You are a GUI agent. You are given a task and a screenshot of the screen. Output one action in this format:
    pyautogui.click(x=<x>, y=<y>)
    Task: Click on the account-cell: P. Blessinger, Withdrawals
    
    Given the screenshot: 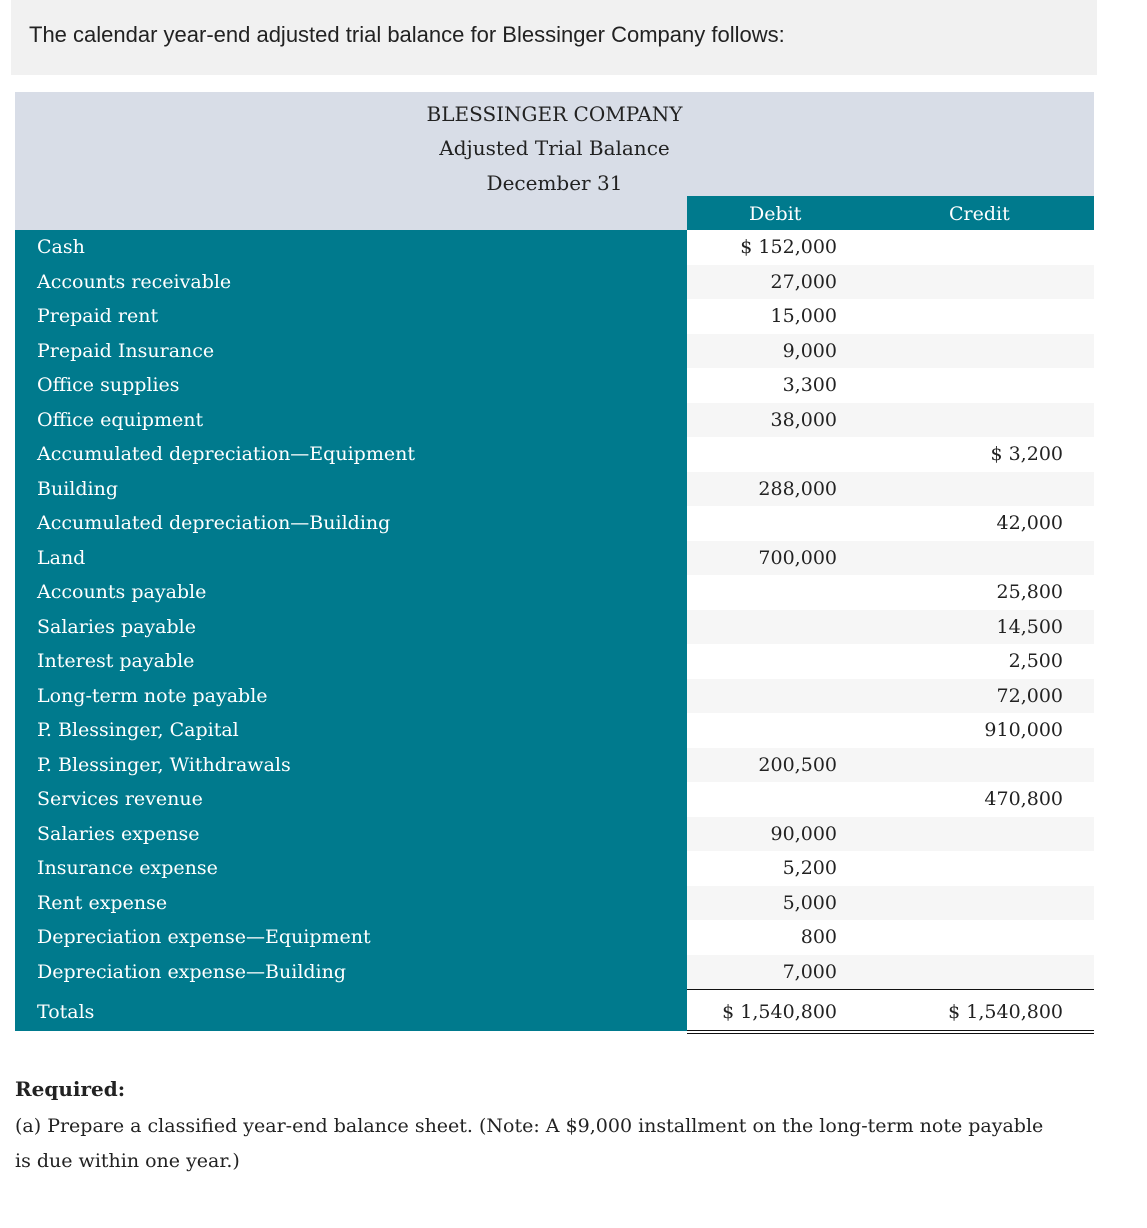 What is the action you would take?
    pyautogui.click(x=351, y=764)
    